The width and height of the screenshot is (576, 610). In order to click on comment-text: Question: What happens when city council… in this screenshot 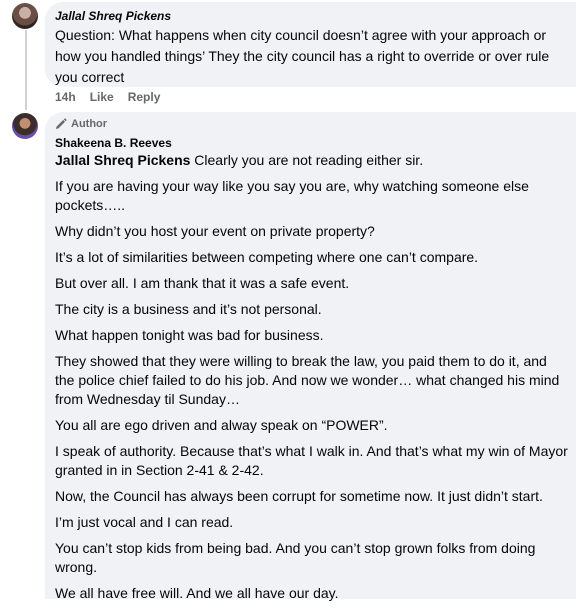, I will do `click(302, 56)`.